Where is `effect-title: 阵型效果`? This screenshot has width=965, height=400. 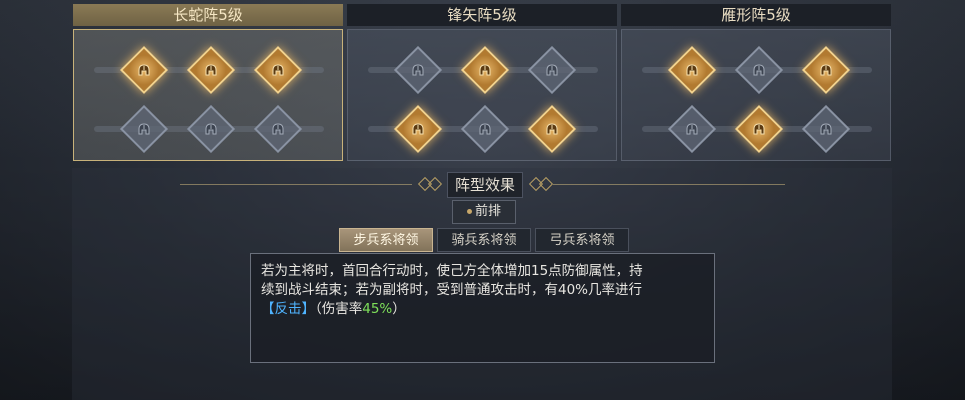
effect-title: 阵型效果 is located at coordinates (485, 185).